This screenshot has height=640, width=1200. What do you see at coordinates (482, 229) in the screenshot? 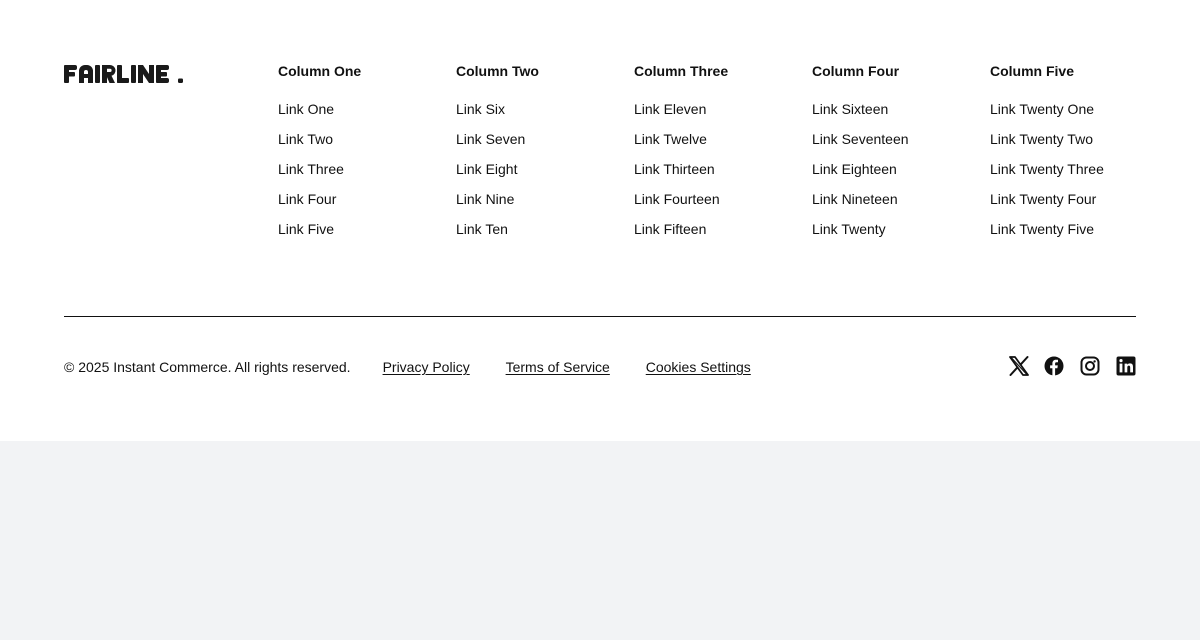
I see `footer-link: Link Ten` at bounding box center [482, 229].